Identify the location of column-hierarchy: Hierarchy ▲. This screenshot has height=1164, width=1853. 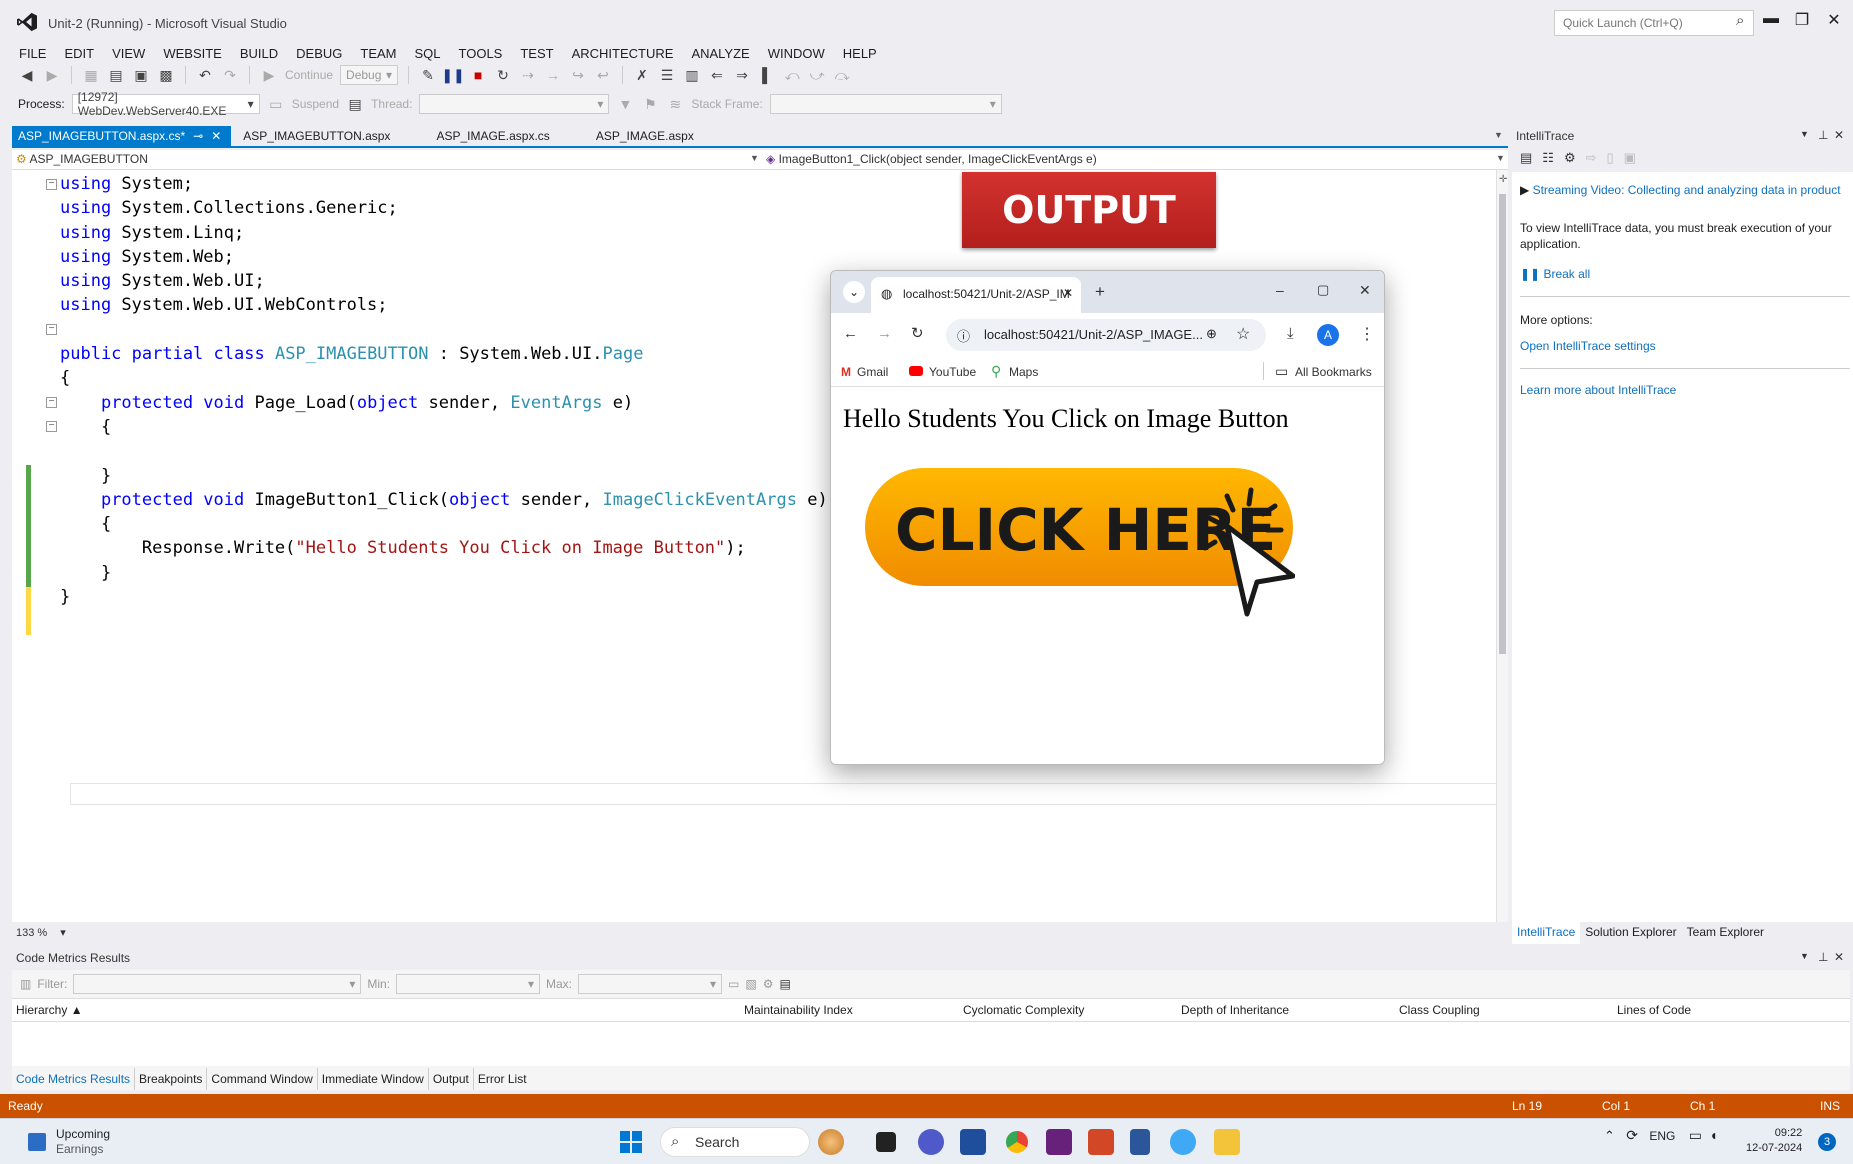
(49, 1010).